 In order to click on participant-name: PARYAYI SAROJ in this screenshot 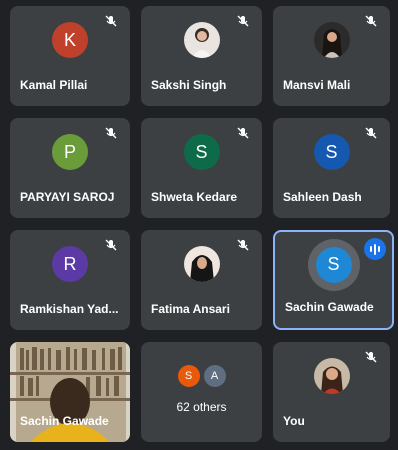, I will do `click(67, 197)`.